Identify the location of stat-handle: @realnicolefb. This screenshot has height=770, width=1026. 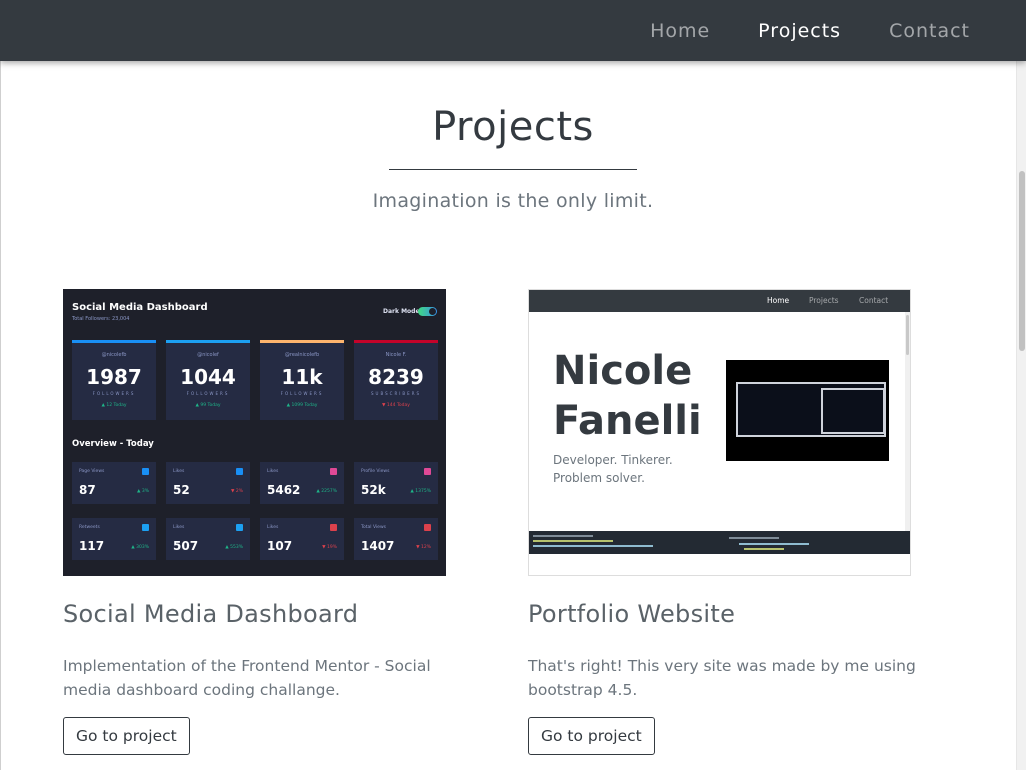
(302, 355).